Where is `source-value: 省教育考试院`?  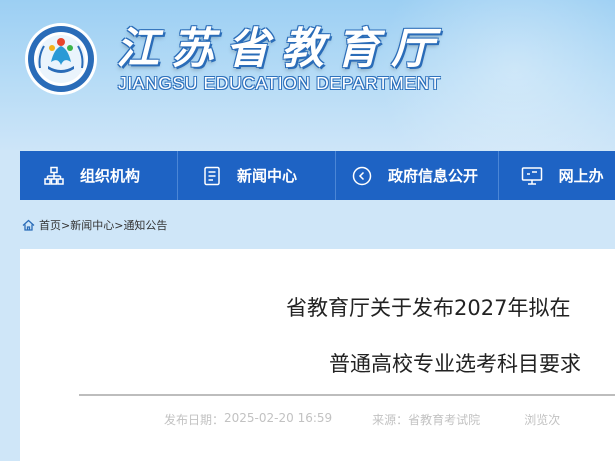 source-value: 省教育考试院 is located at coordinates (444, 420).